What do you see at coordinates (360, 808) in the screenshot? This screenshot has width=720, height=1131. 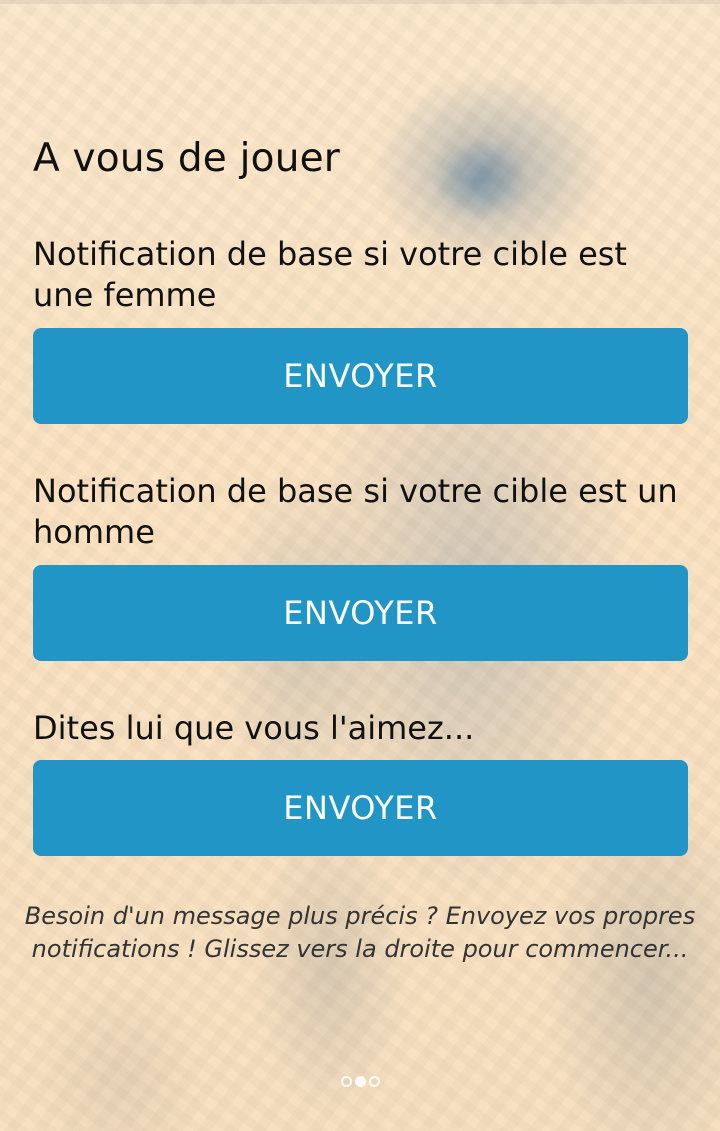 I see `send-button-love: ENVOYER` at bounding box center [360, 808].